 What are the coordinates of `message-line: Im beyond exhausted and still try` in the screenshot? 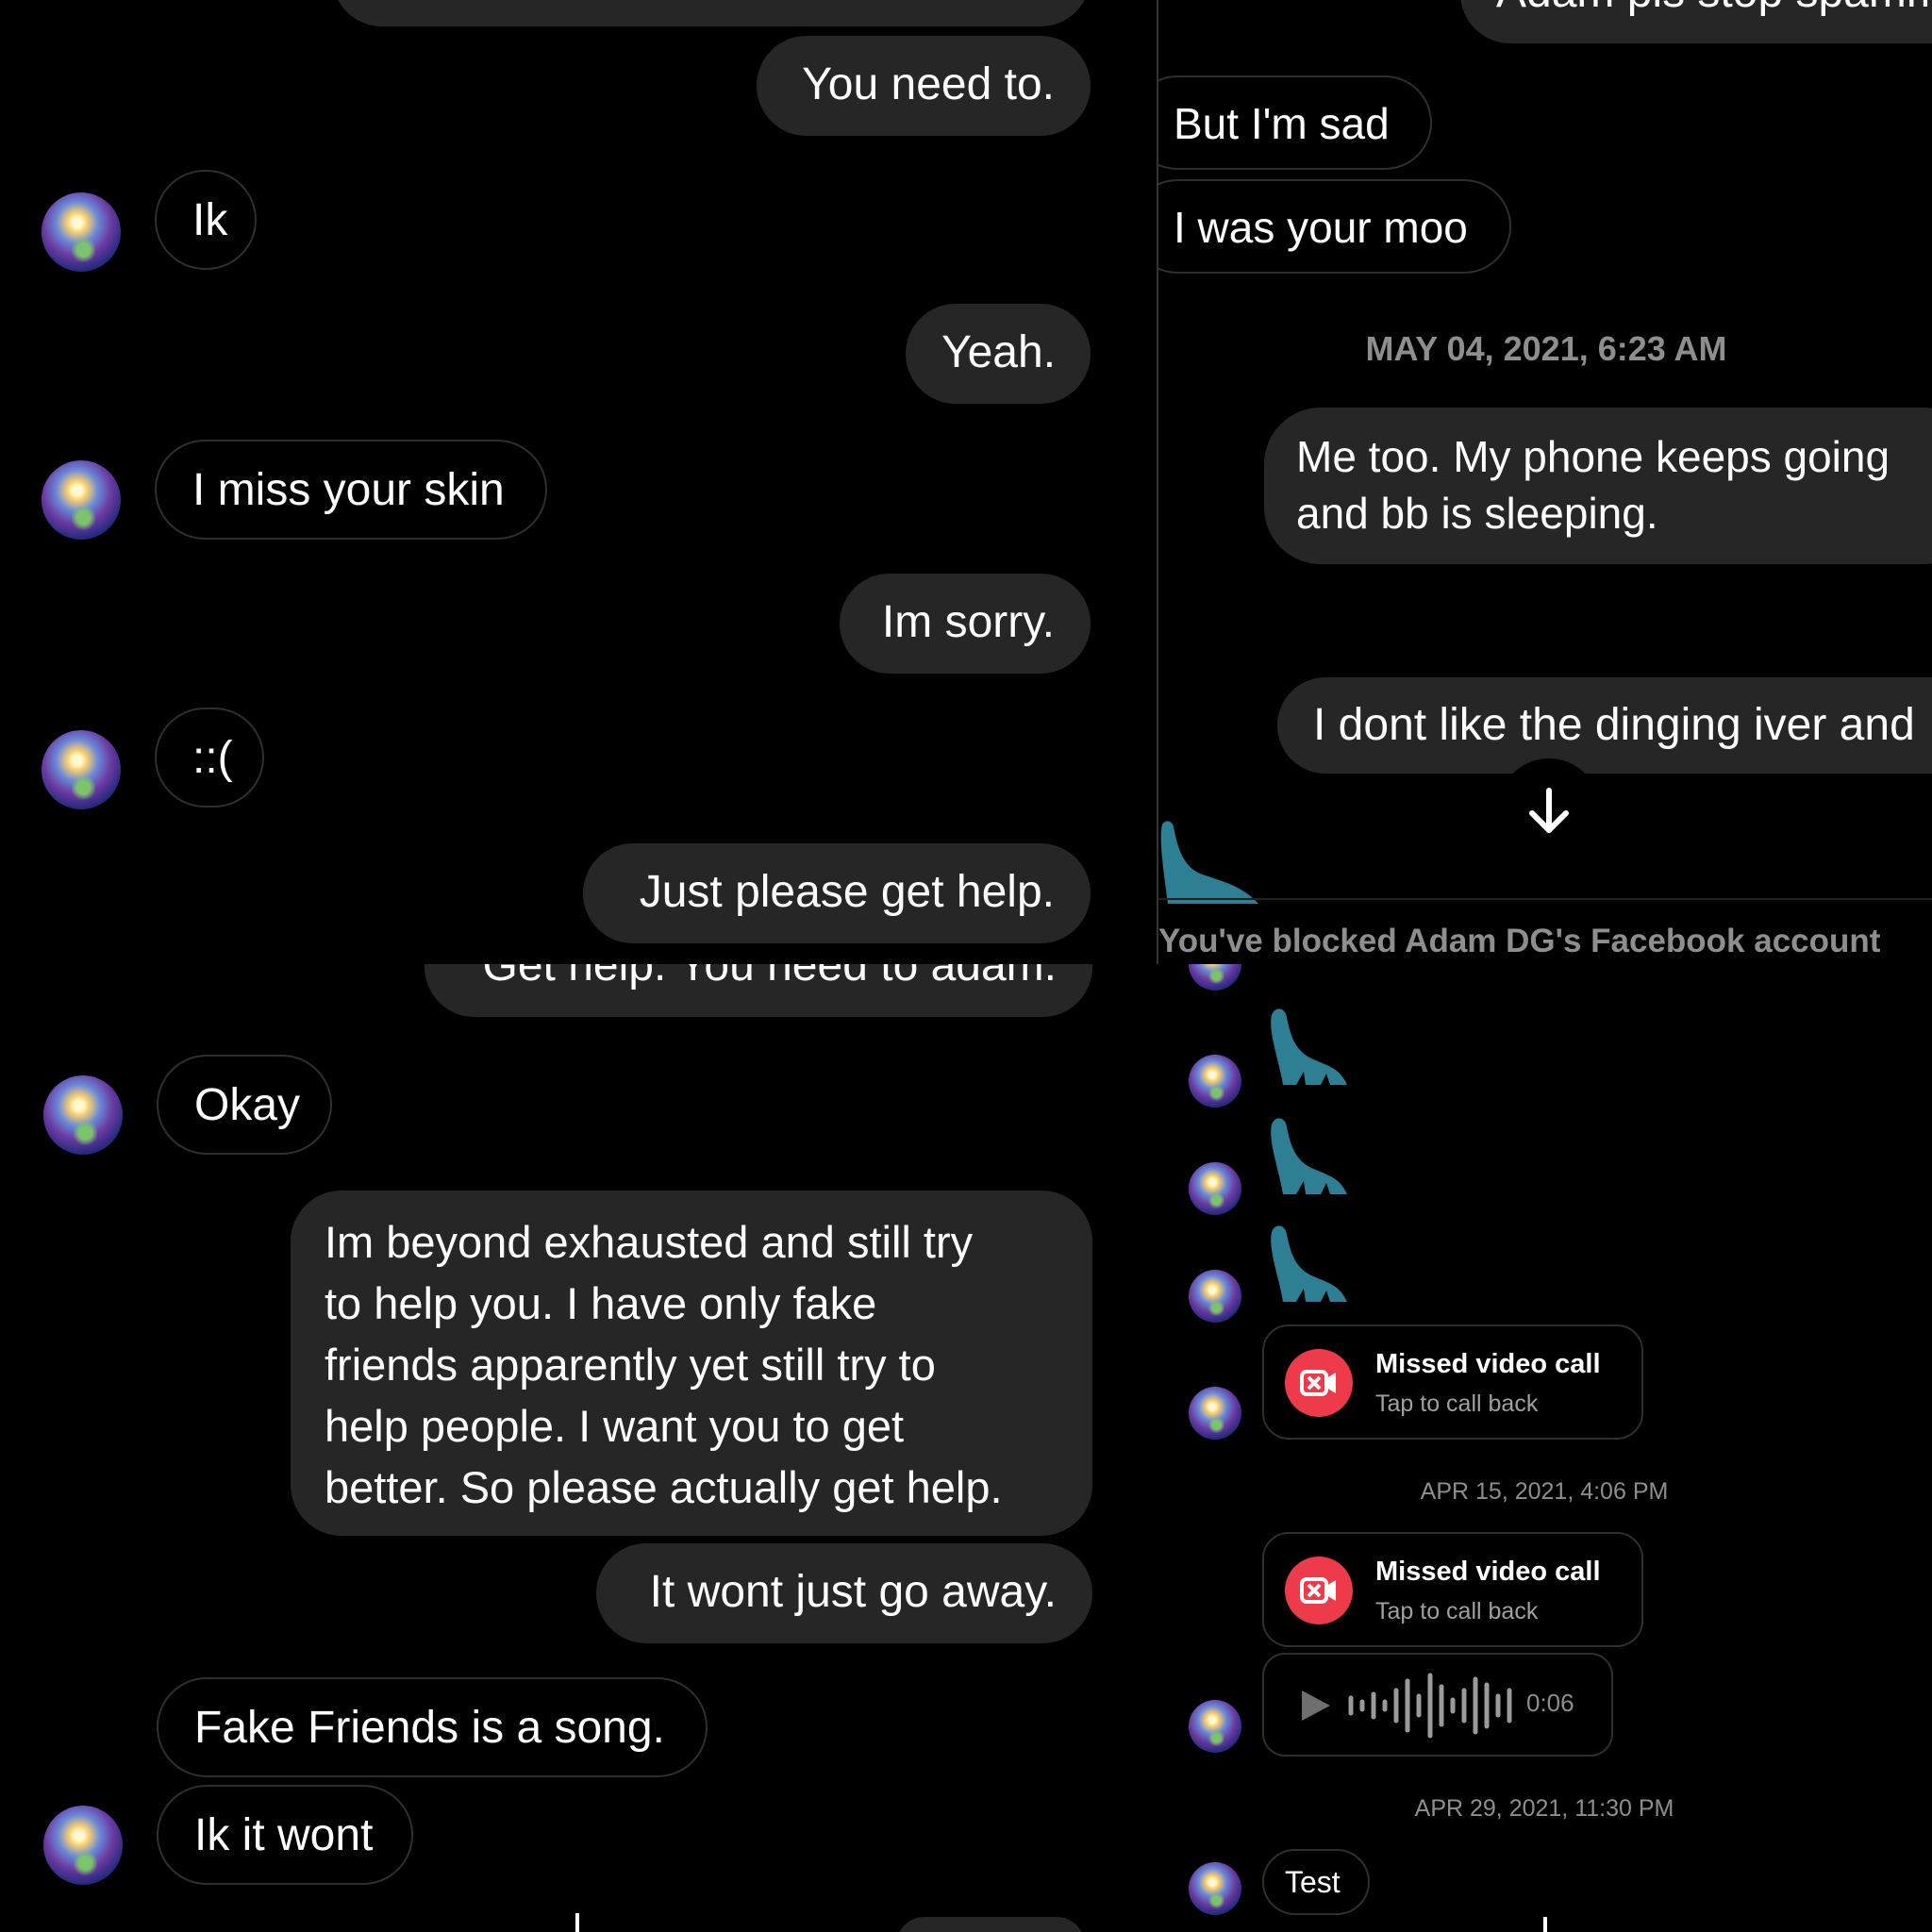 It's located at (649, 1242).